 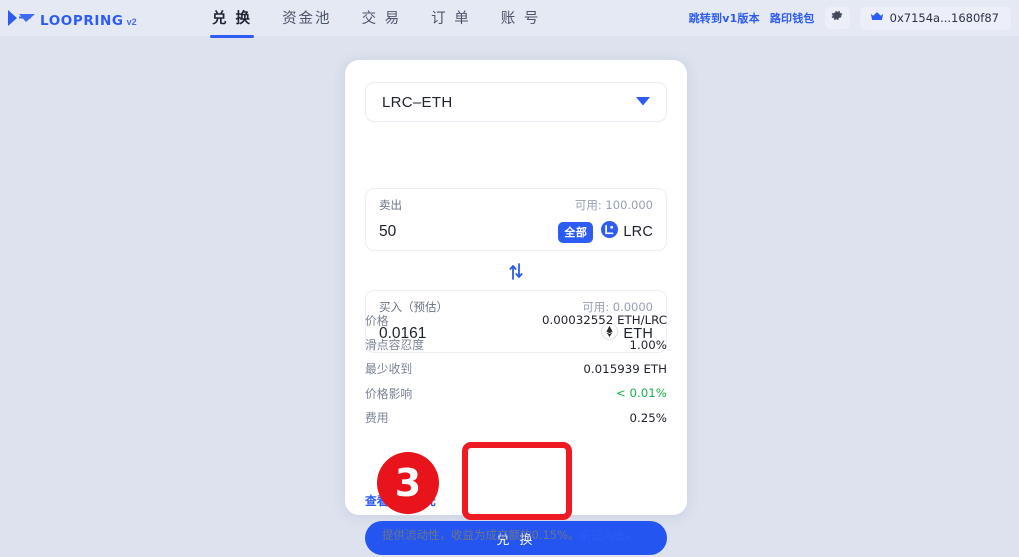 What do you see at coordinates (610, 232) in the screenshot?
I see `lrc-token-icon` at bounding box center [610, 232].